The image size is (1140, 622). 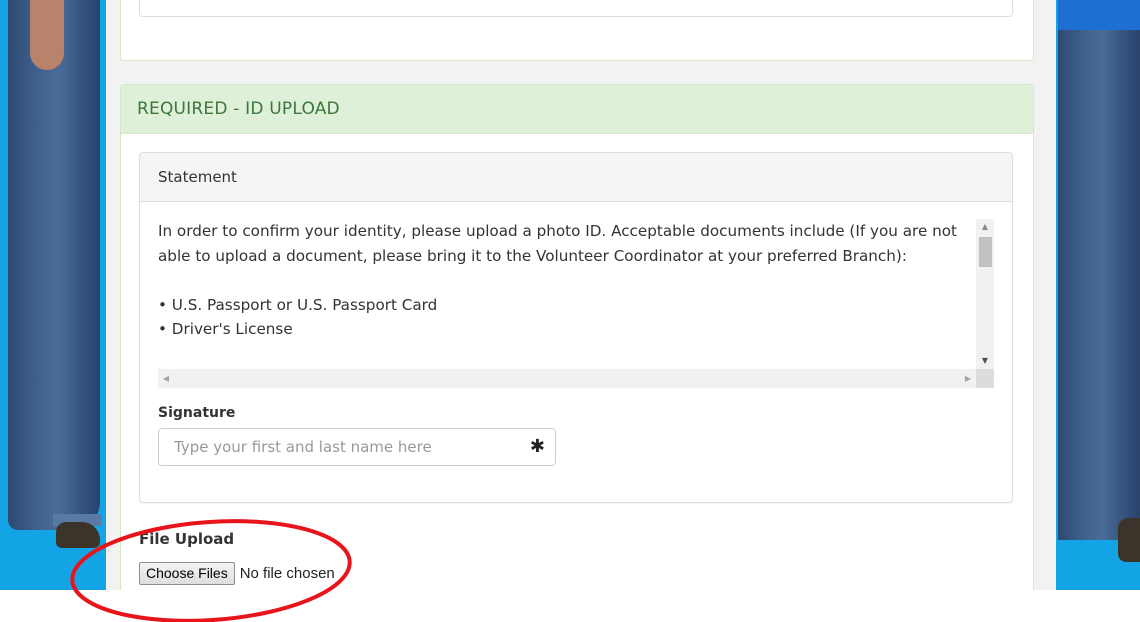 I want to click on signature-field: ✱, so click(x=357, y=447).